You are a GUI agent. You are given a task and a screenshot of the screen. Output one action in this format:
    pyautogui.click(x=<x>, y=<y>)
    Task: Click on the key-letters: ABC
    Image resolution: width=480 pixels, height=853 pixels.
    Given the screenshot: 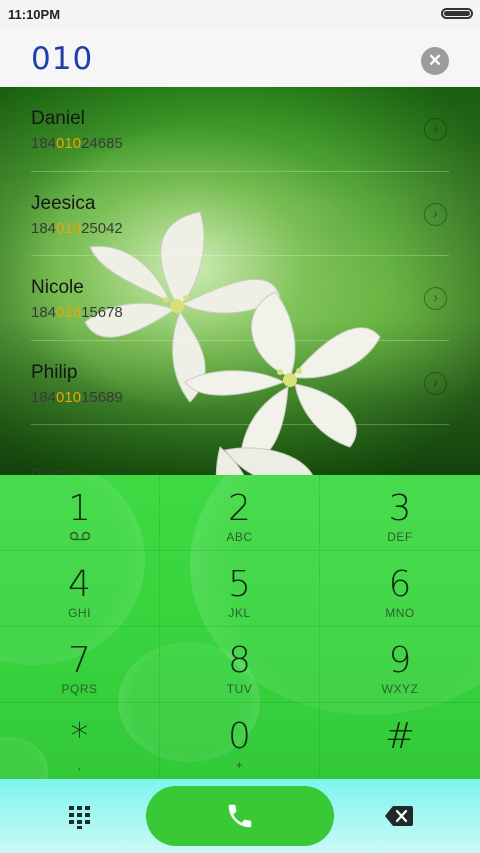 What is the action you would take?
    pyautogui.click(x=239, y=537)
    